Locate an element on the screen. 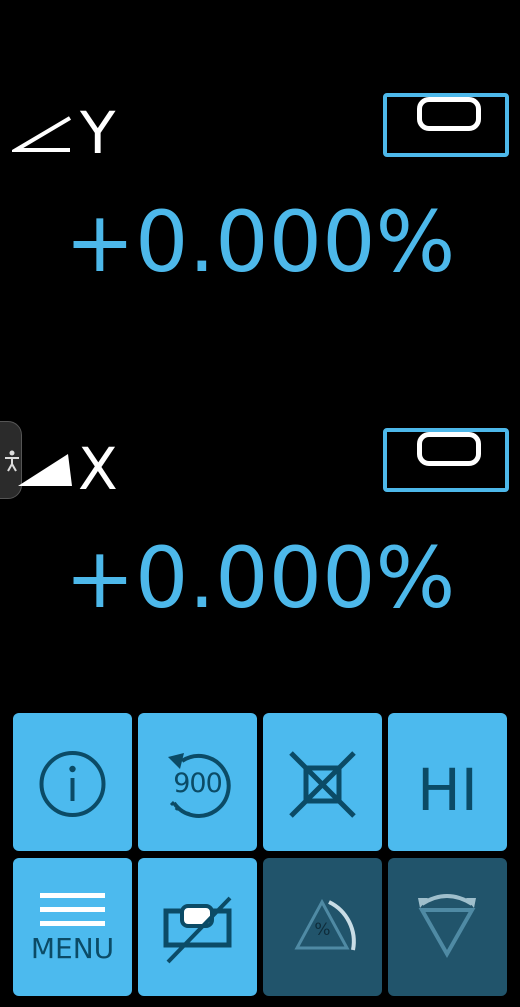 Image resolution: width=520 pixels, height=1007 pixels. y-axis-label-group: Y is located at coordinates (64, 133).